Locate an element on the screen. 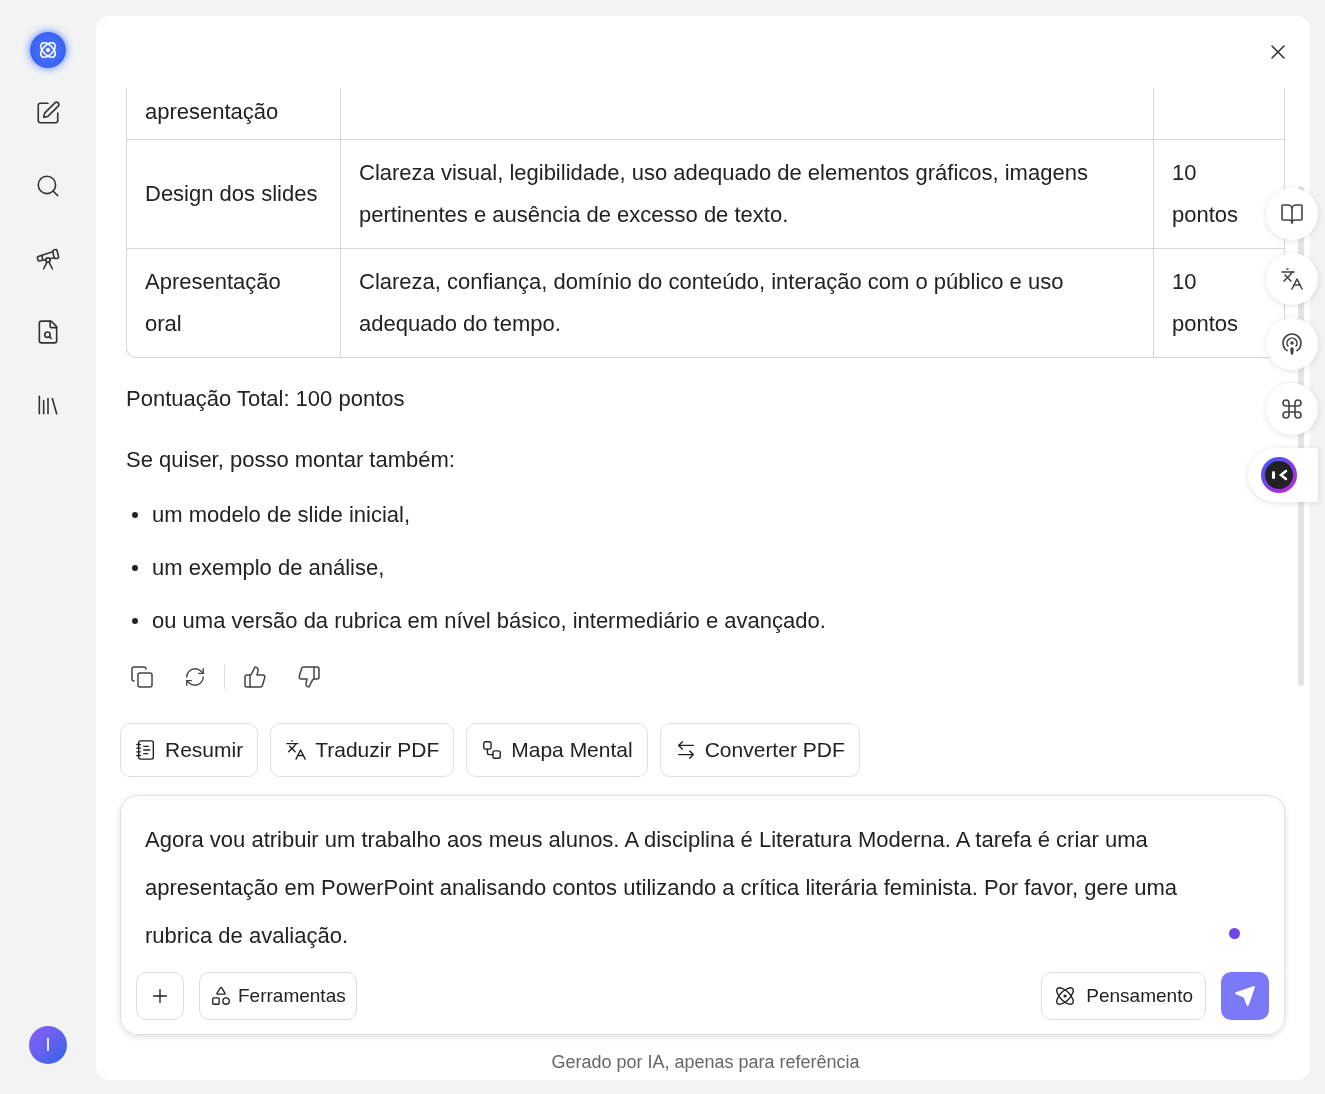 The width and height of the screenshot is (1325, 1094). total-score-text: Pontuação Total: 100 pontos is located at coordinates (266, 399).